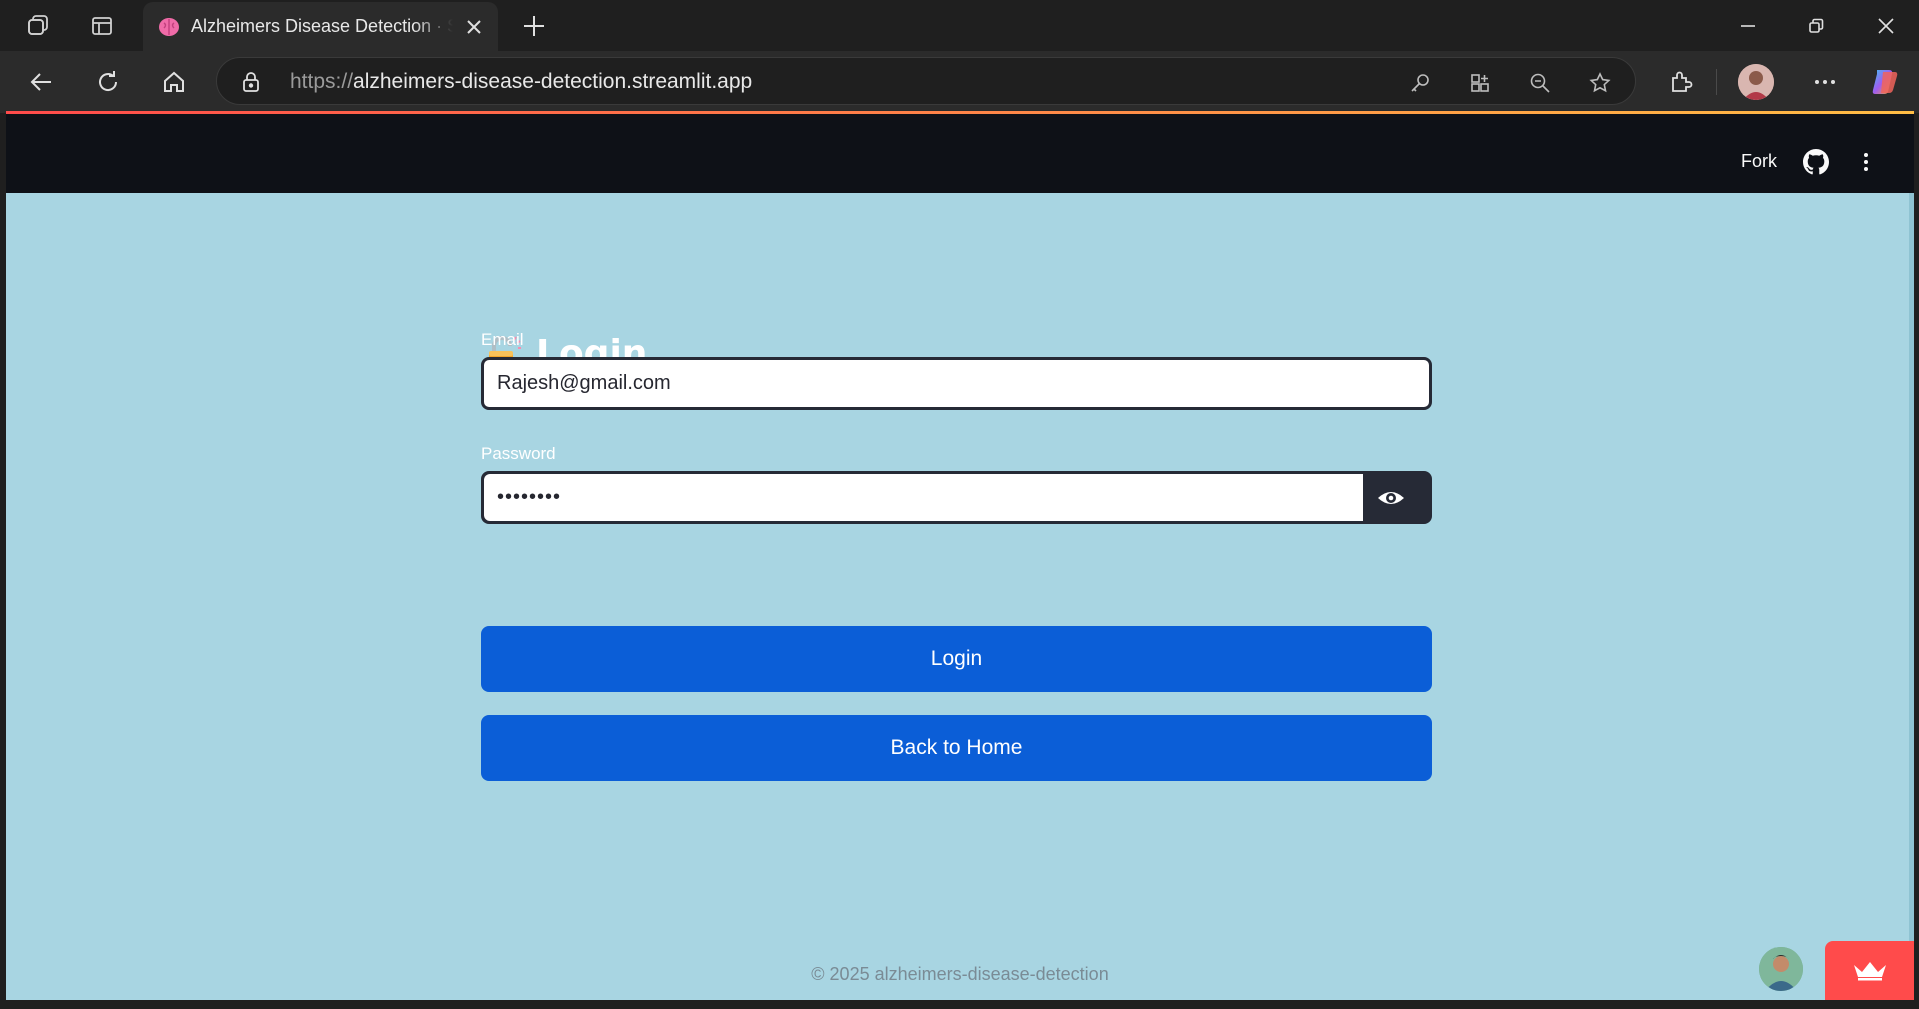 This screenshot has height=1009, width=1919. Describe the element at coordinates (102, 26) in the screenshot. I see `vertical-tabs-icon` at that location.